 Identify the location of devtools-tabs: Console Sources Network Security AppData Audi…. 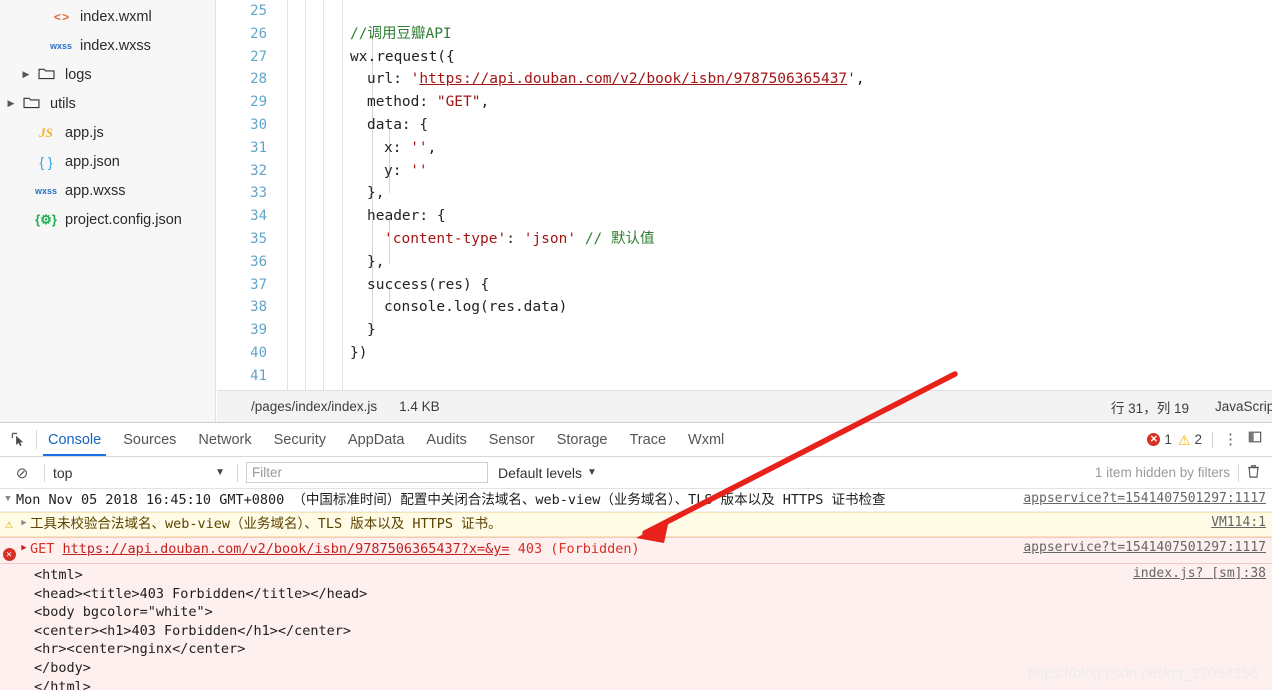
(386, 439).